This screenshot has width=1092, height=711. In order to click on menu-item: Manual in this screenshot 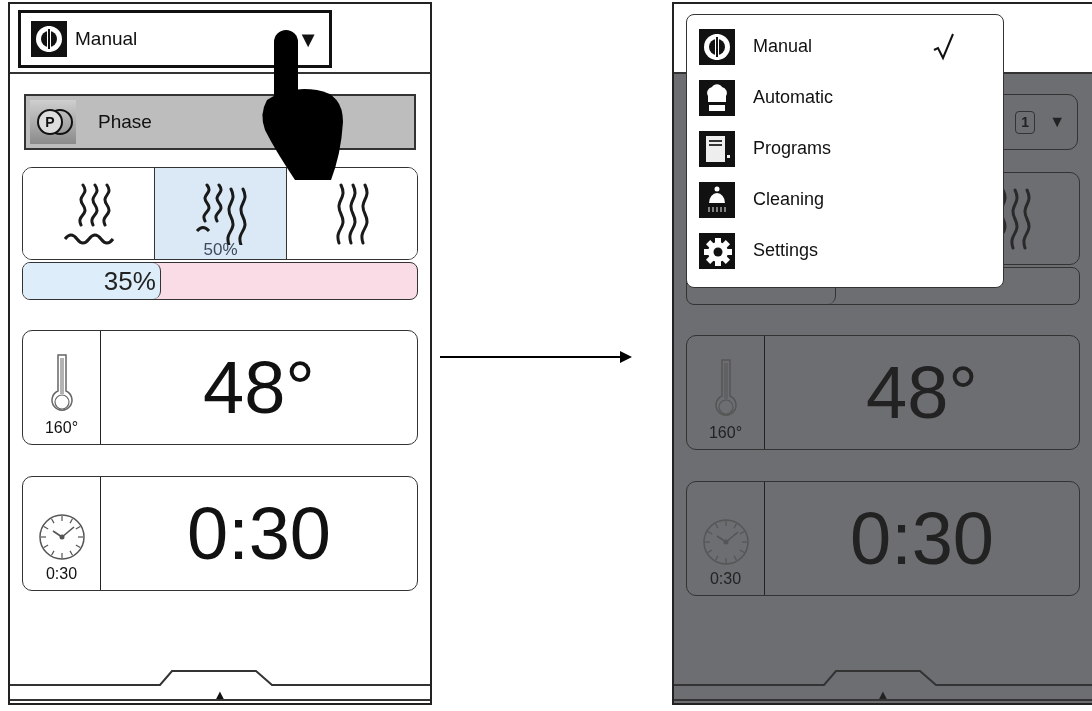, I will do `click(851, 46)`.